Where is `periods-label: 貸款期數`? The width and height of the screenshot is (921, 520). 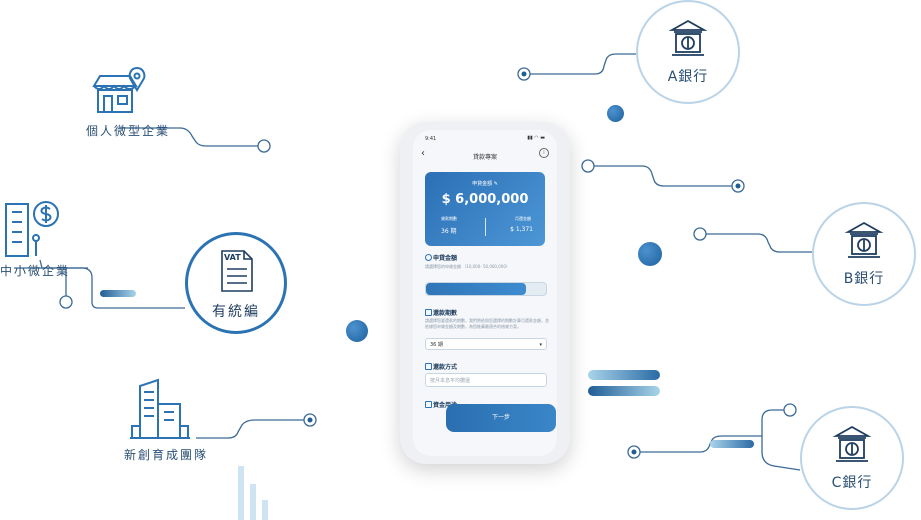
periods-label: 貸款期數 is located at coordinates (449, 218).